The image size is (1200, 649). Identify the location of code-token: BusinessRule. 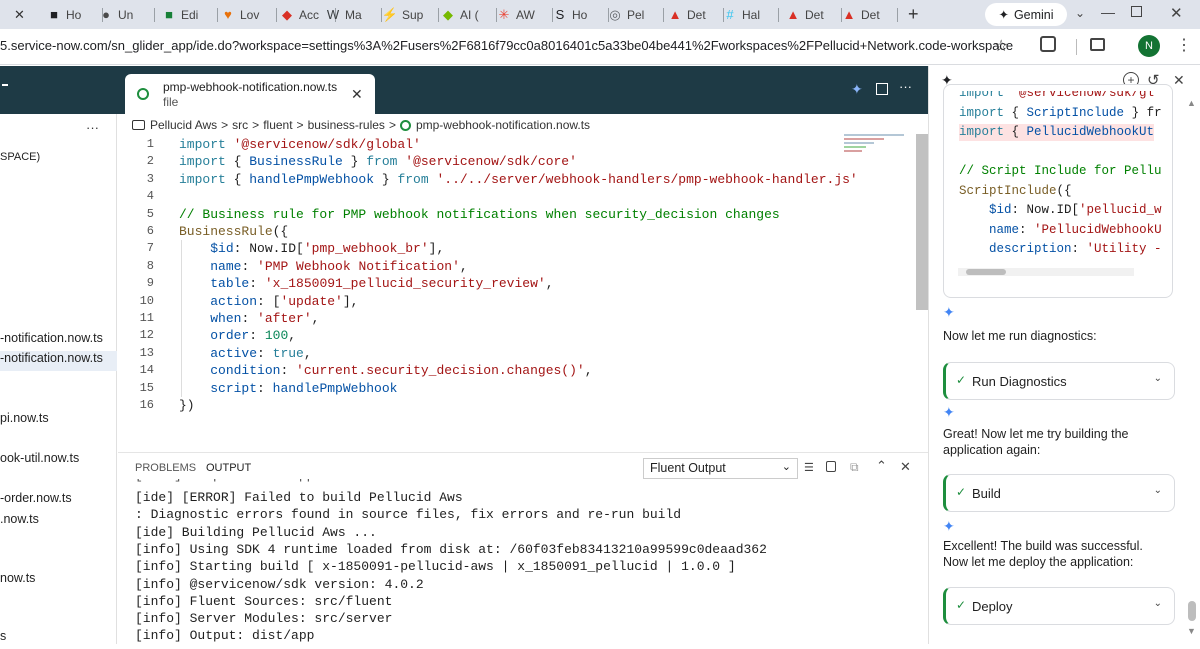
(296, 162).